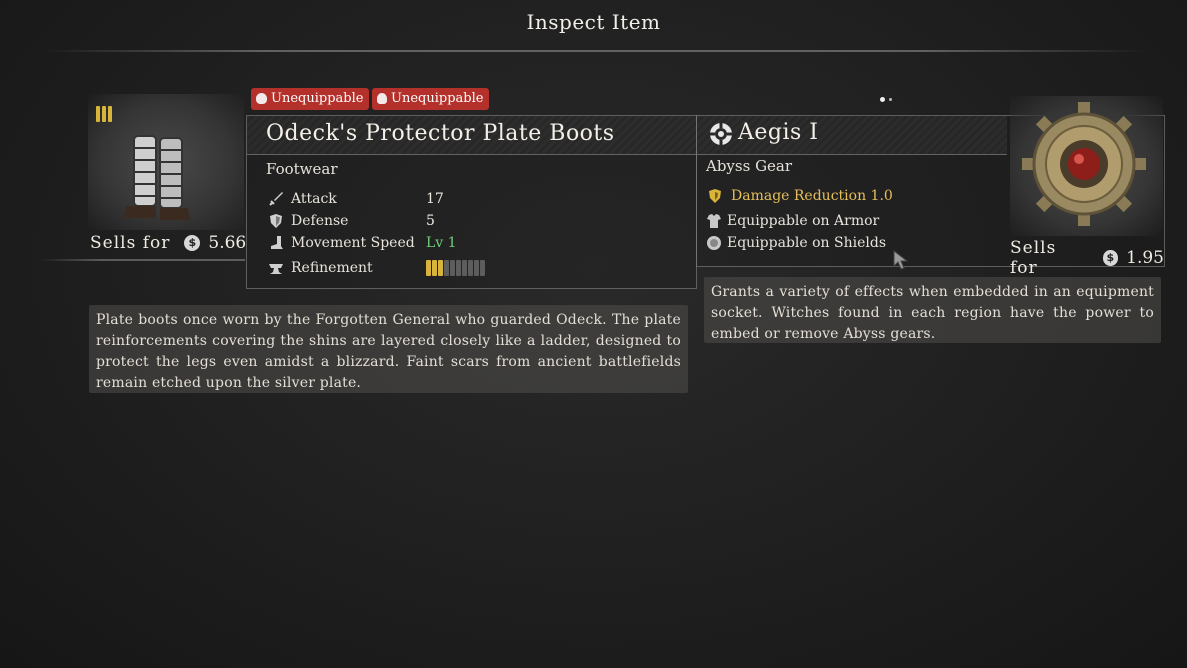 This screenshot has width=1187, height=668. What do you see at coordinates (882, 99) in the screenshot?
I see `dot-active` at bounding box center [882, 99].